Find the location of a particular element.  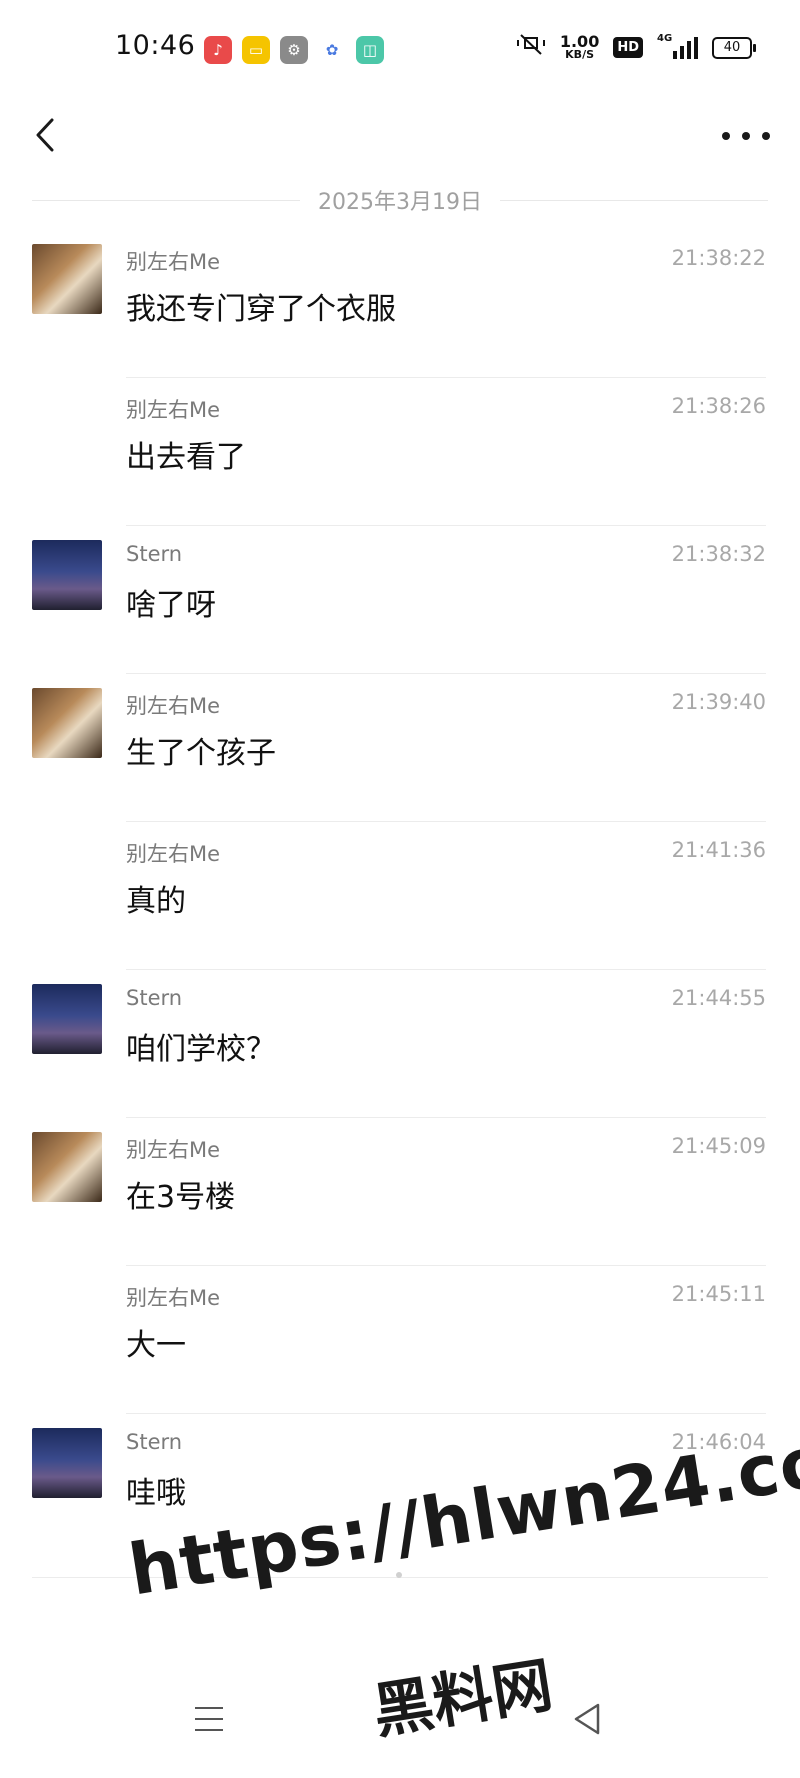

message-item: Stern 21:44:55 咱们学校？ is located at coordinates (400, 1044).